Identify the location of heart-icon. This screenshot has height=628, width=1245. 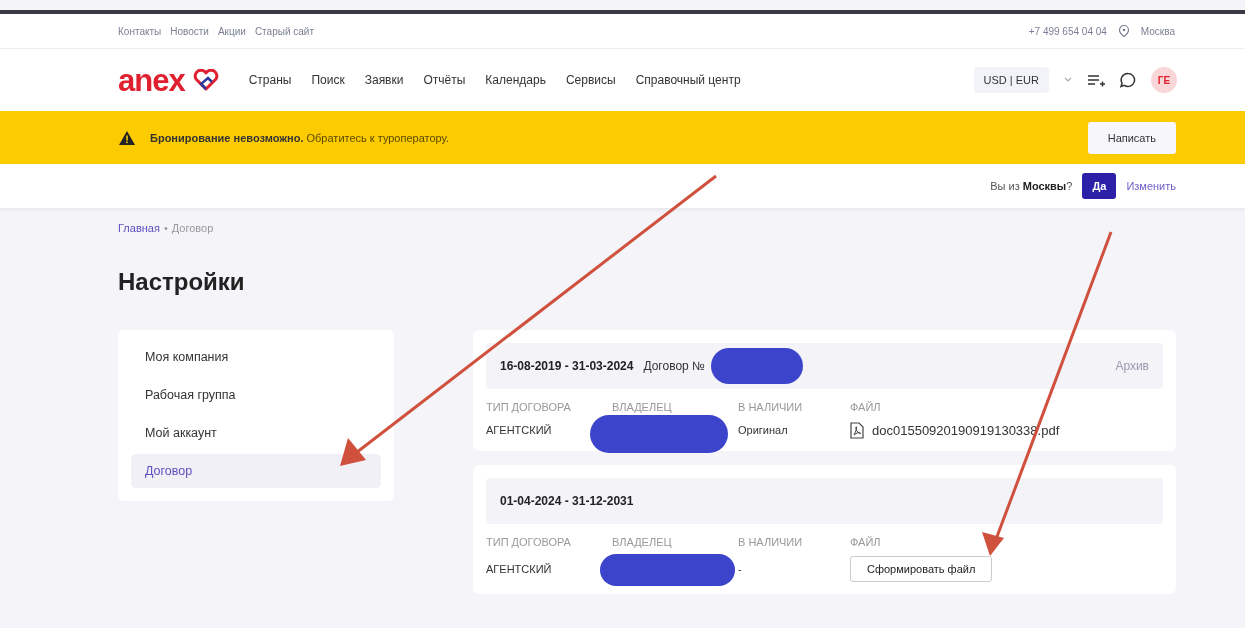
(205, 80).